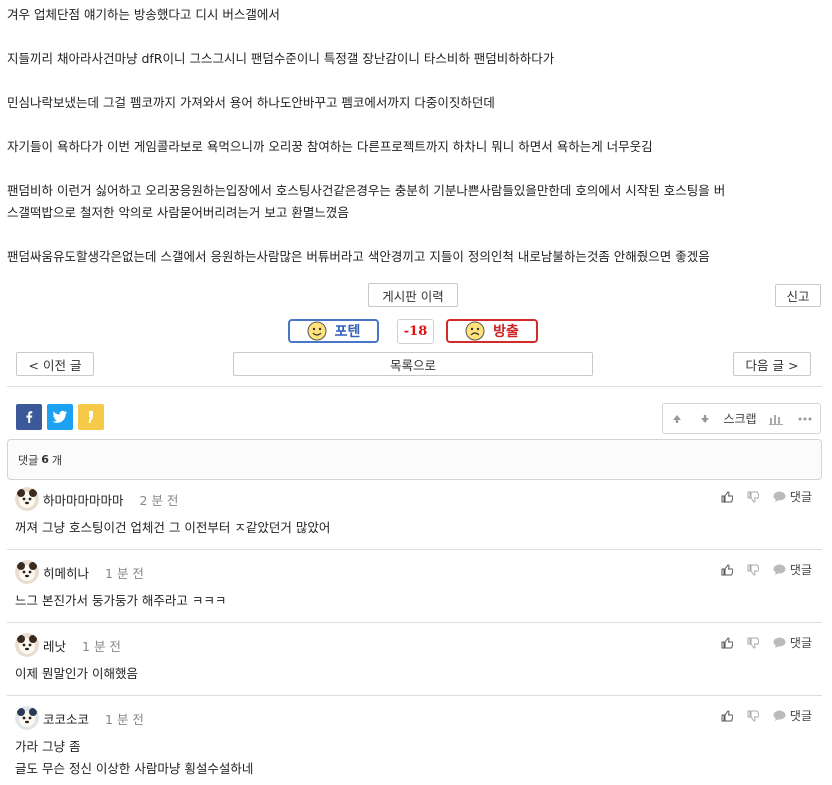  Describe the element at coordinates (506, 332) in the screenshot. I see `release-label: 방출` at that location.